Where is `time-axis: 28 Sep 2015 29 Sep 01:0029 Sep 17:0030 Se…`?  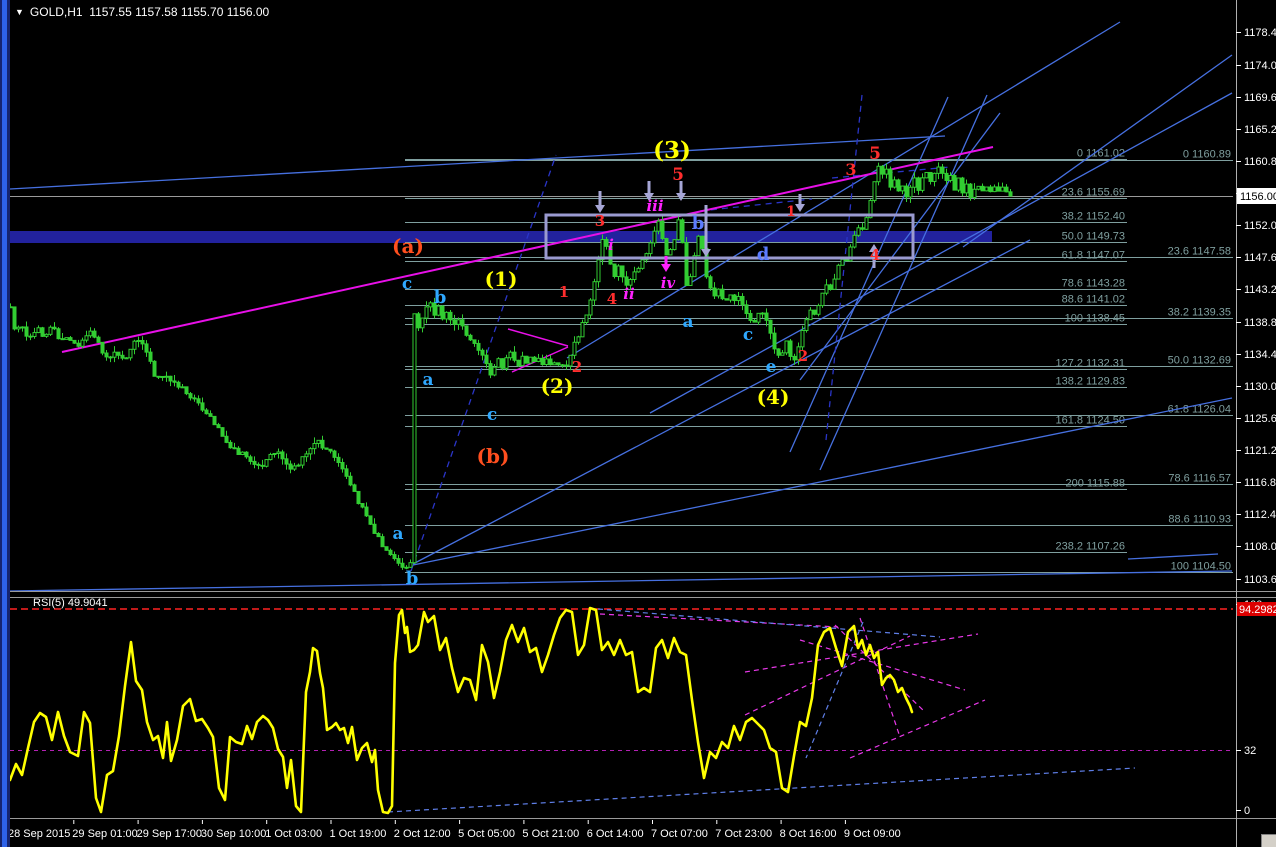 time-axis: 28 Sep 2015 29 Sep 01:0029 Sep 17:0030 Se… is located at coordinates (618, 833).